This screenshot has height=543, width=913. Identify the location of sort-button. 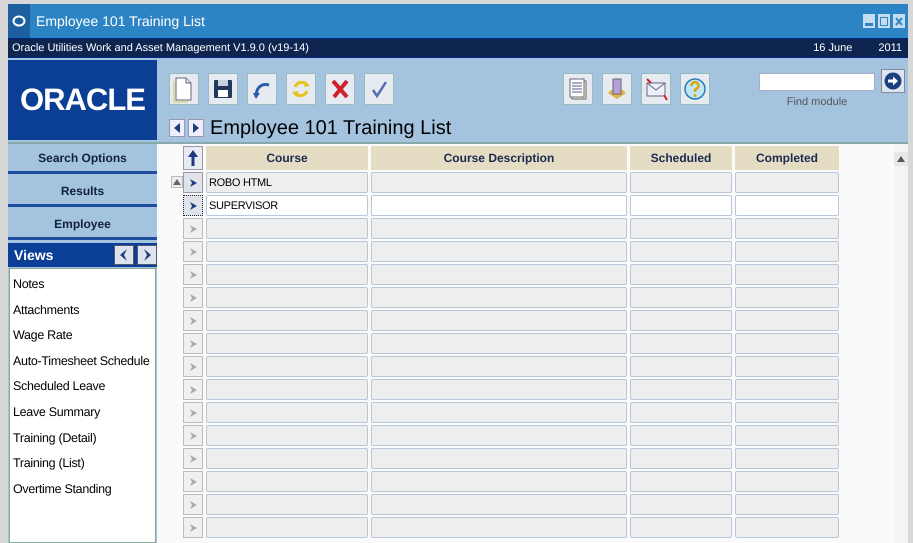
(193, 158).